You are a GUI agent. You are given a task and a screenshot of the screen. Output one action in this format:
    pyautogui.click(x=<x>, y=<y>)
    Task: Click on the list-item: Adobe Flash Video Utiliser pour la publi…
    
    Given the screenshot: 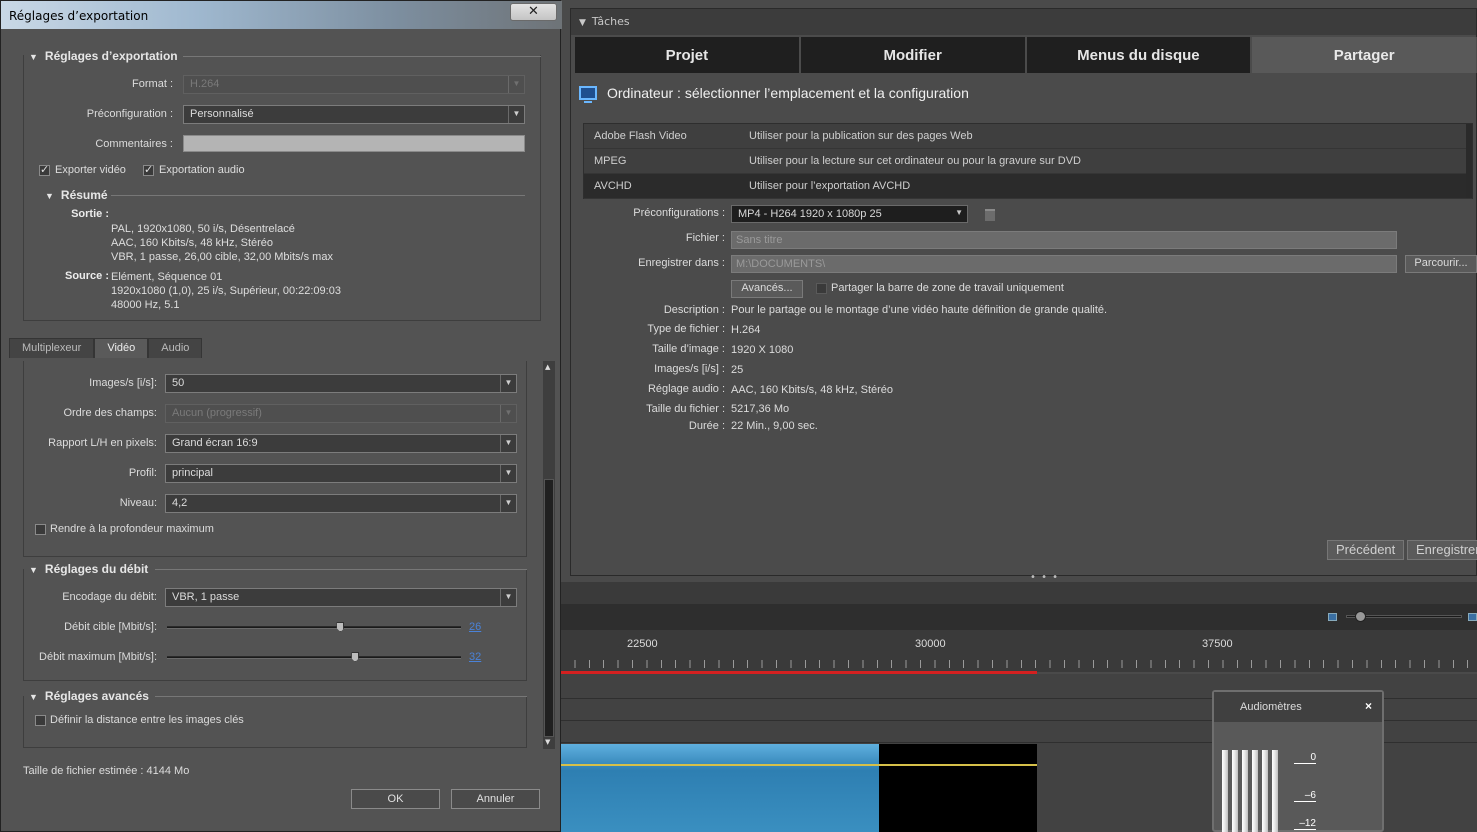 What is the action you would take?
    pyautogui.click(x=1028, y=136)
    